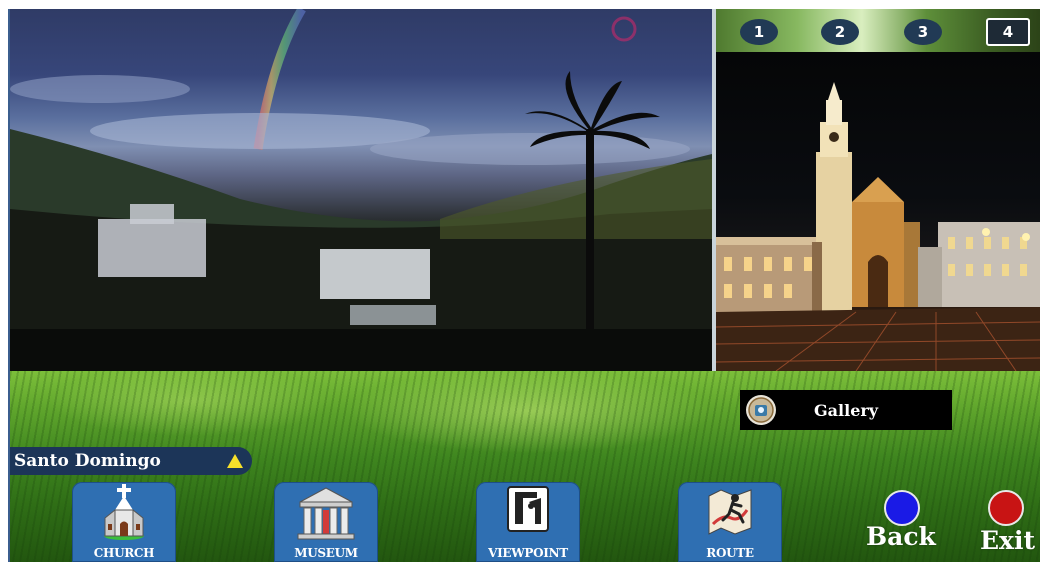 Image resolution: width=1040 pixels, height=562 pixels. I want to click on thumbnail-button-2: 2, so click(840, 32).